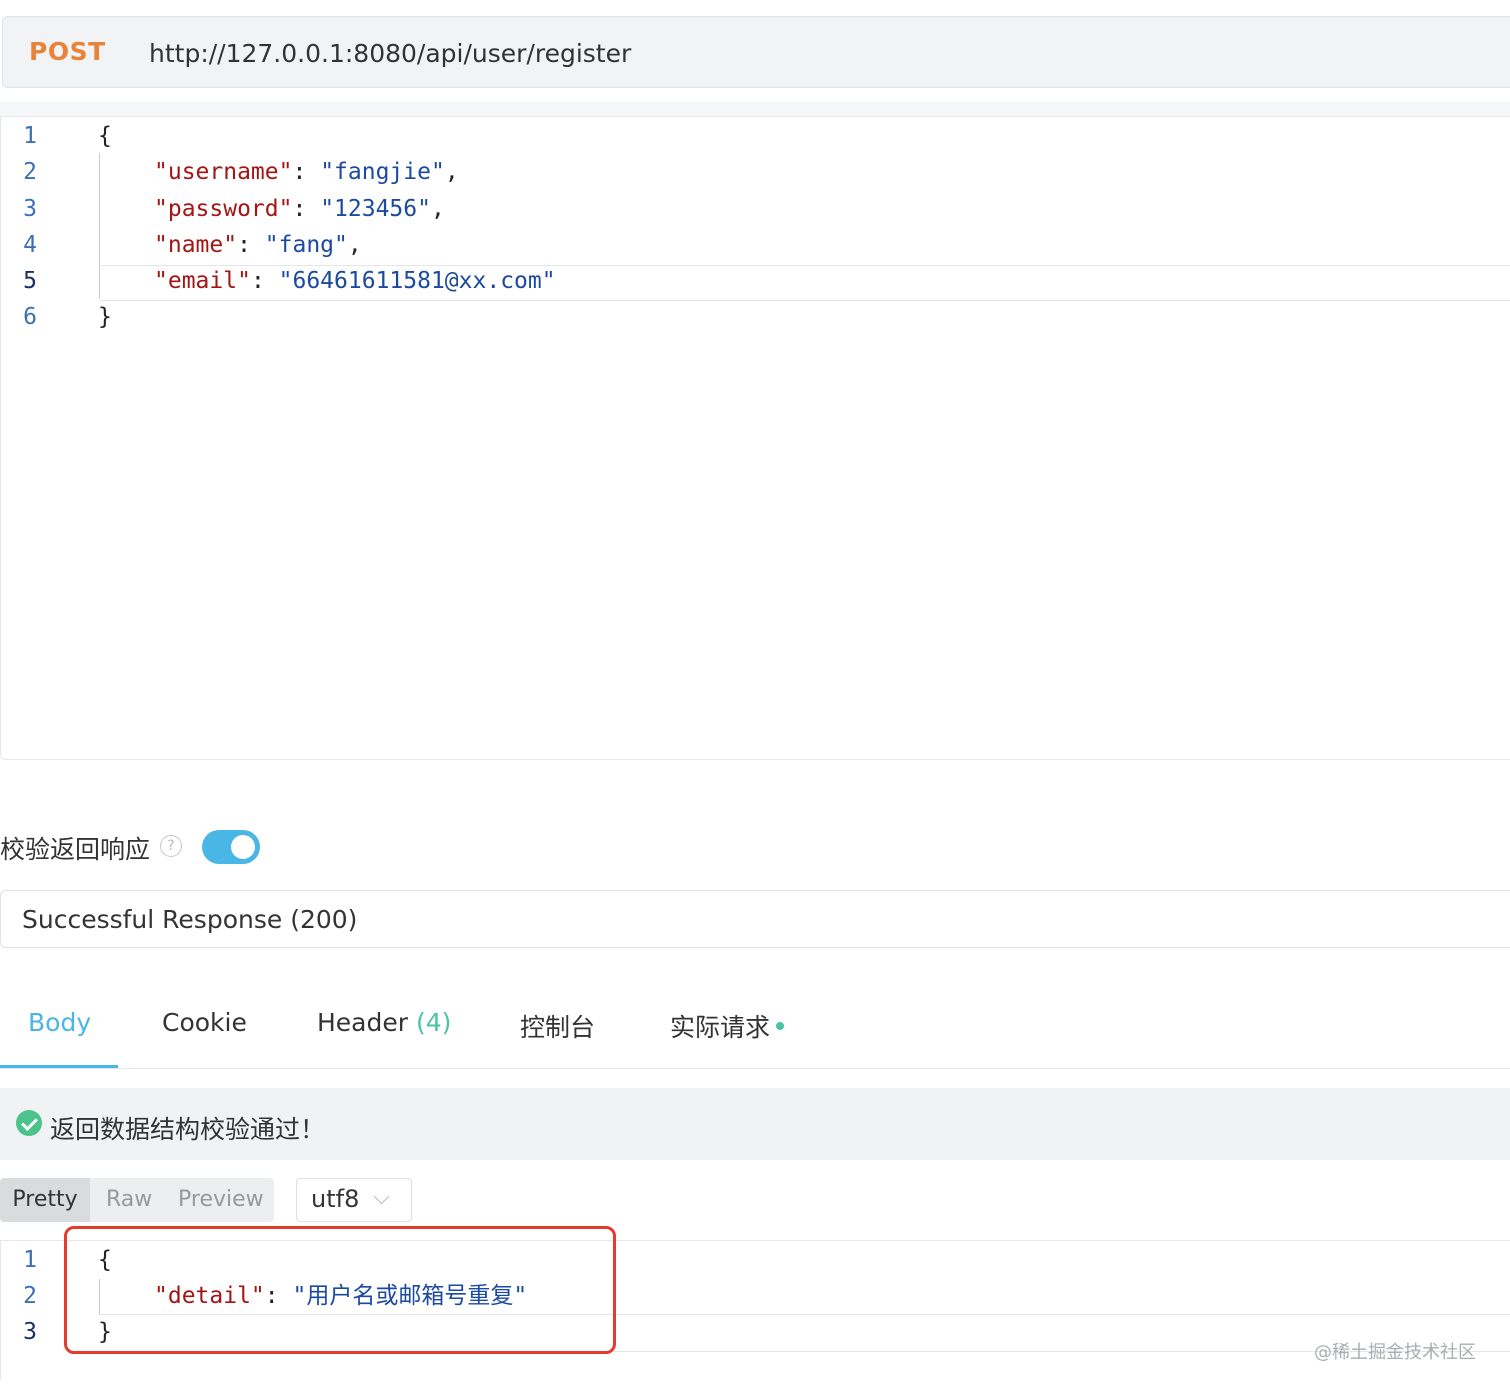  What do you see at coordinates (171, 846) in the screenshot?
I see `help-icon: ?` at bounding box center [171, 846].